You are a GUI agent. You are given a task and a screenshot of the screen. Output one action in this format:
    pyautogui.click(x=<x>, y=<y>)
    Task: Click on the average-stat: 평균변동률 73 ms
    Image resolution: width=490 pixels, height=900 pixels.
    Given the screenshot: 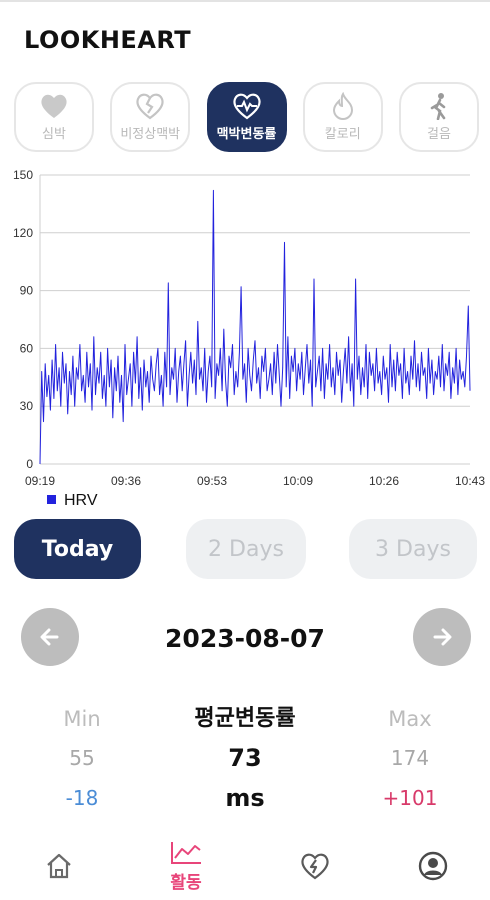 What is the action you would take?
    pyautogui.click(x=245, y=759)
    